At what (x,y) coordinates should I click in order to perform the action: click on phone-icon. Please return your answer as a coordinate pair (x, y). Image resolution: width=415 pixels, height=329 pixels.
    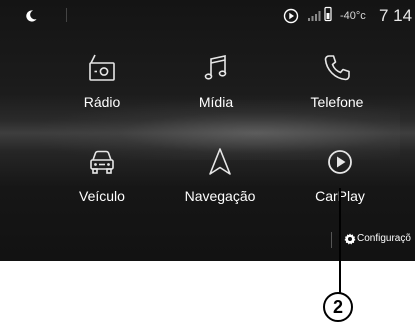
    Looking at the image, I should click on (337, 68).